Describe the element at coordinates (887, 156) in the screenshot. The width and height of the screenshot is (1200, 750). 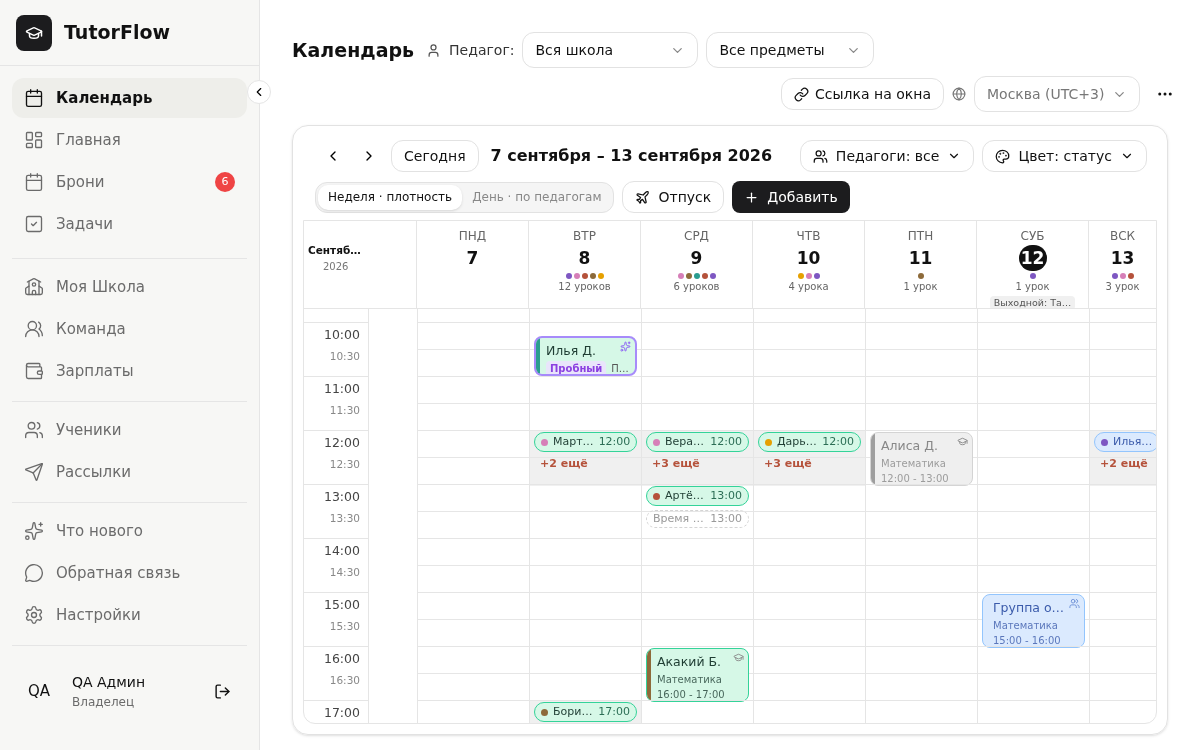
I see `teachers-filter: Педагоги: все` at that location.